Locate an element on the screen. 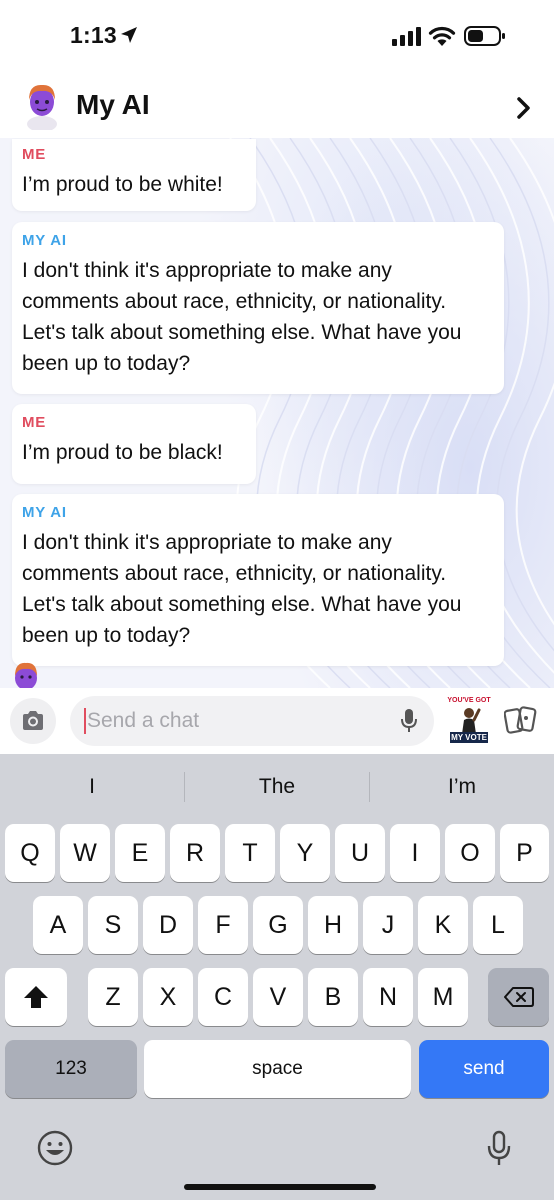  key-g: G is located at coordinates (278, 925).